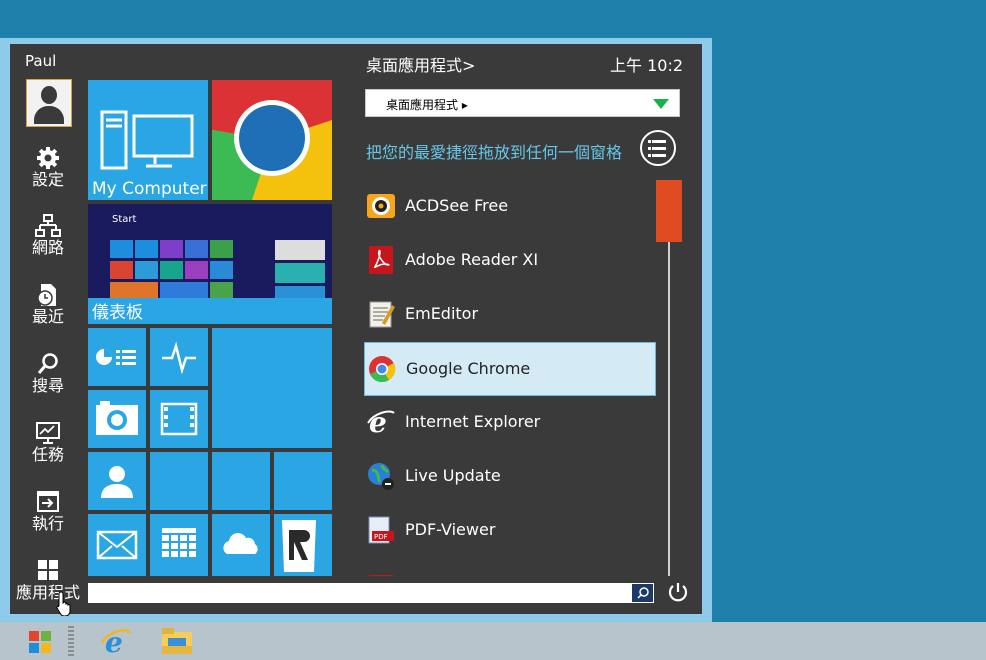  What do you see at coordinates (381, 260) in the screenshot?
I see `adobe-reader-icon` at bounding box center [381, 260].